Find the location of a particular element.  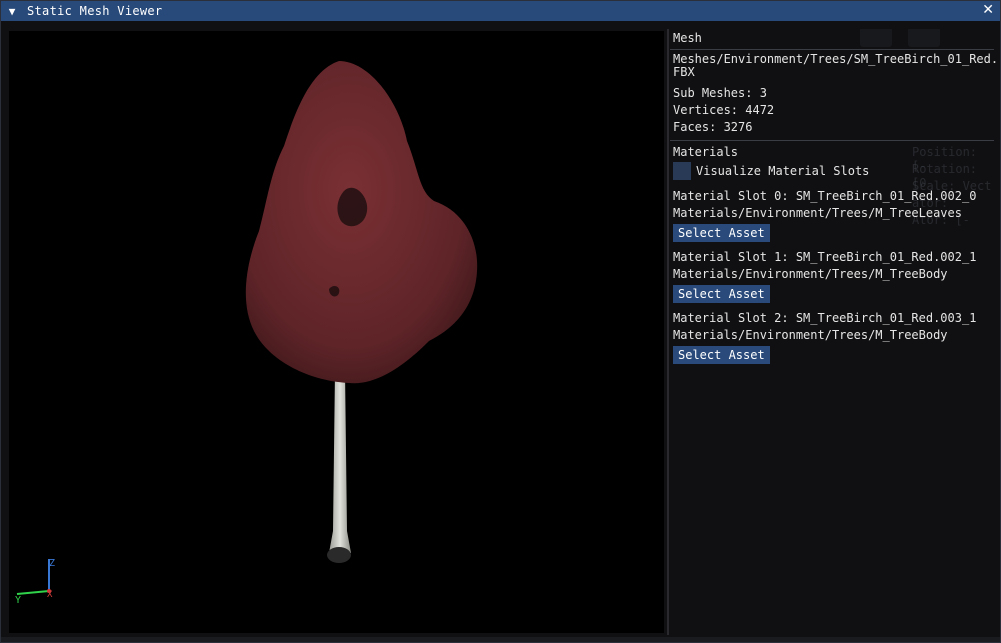

gizmo-x-label: X is located at coordinates (50, 595).